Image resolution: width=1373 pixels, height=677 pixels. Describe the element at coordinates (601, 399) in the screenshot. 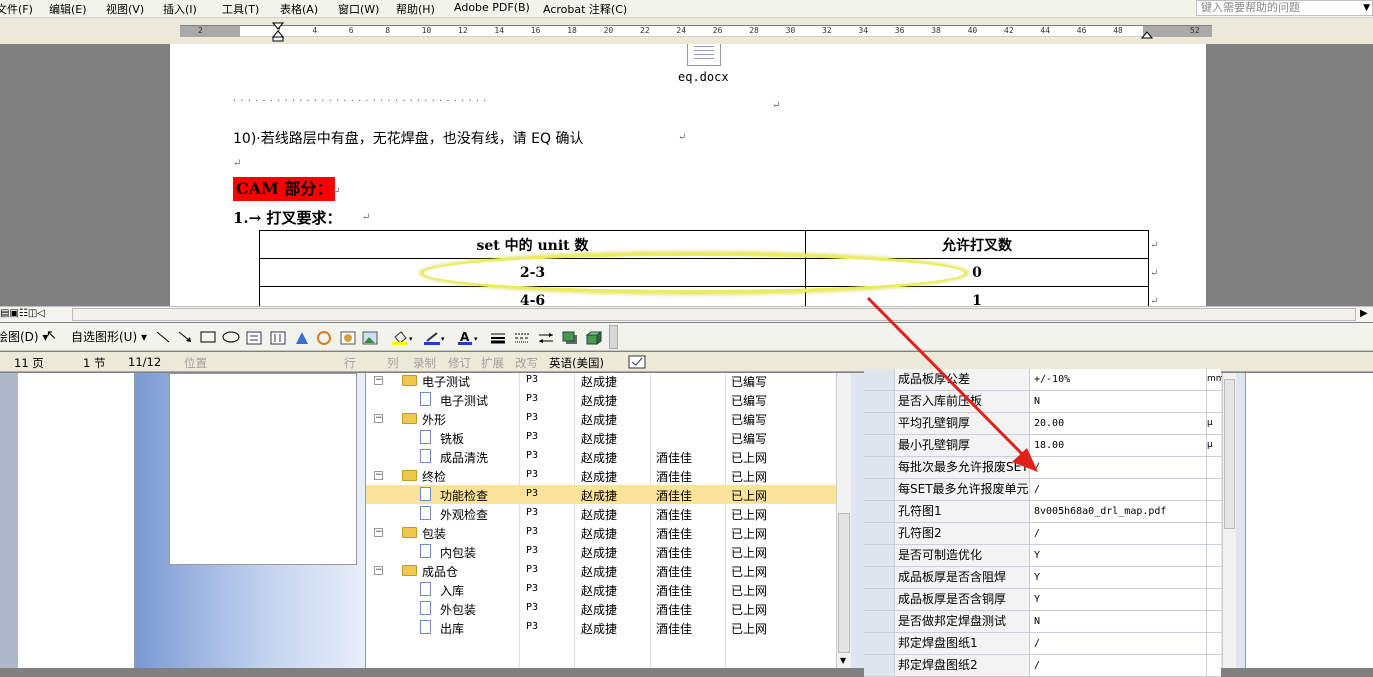

I see `tree-row: 电子测试 P3 赵成捷 已编写` at that location.